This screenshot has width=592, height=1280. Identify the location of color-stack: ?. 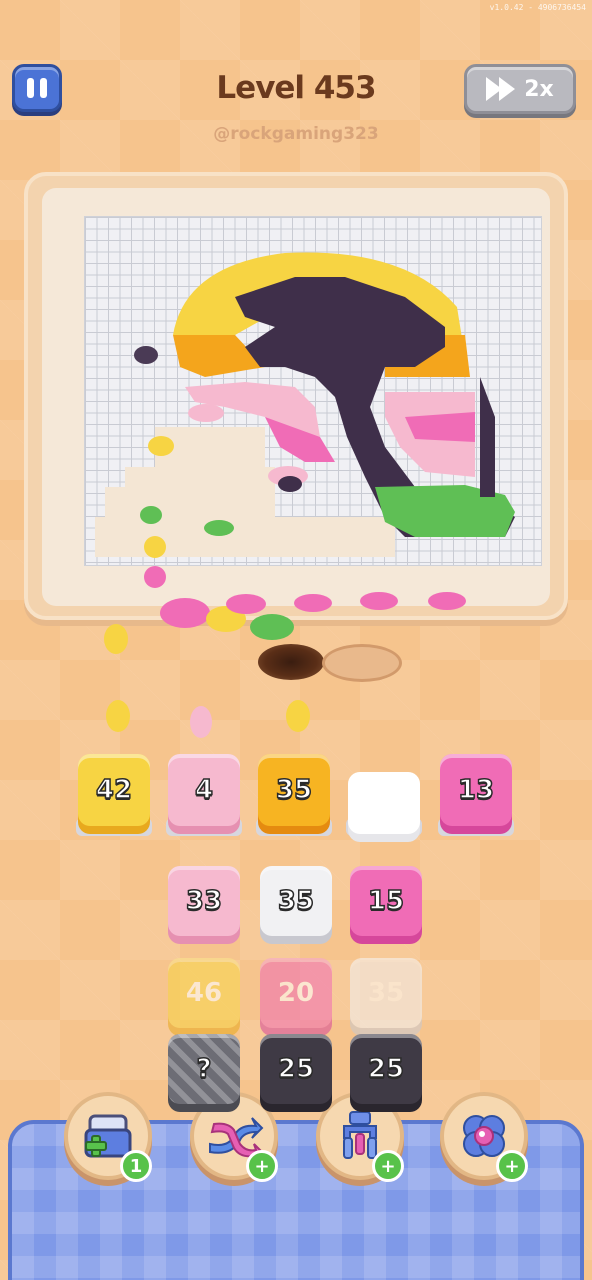
(204, 1069).